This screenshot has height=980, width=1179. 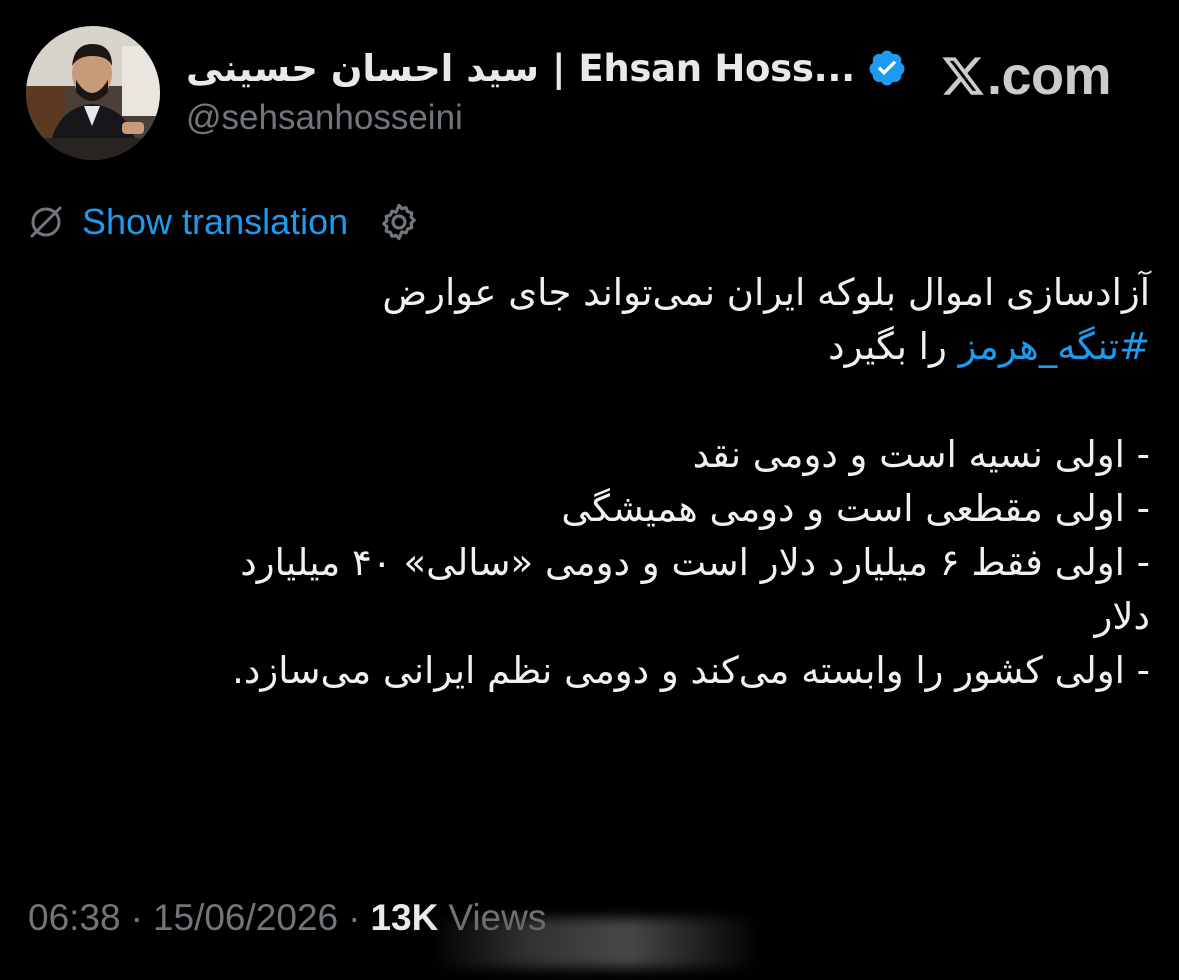 I want to click on show-translation-link: Show translation, so click(x=215, y=222).